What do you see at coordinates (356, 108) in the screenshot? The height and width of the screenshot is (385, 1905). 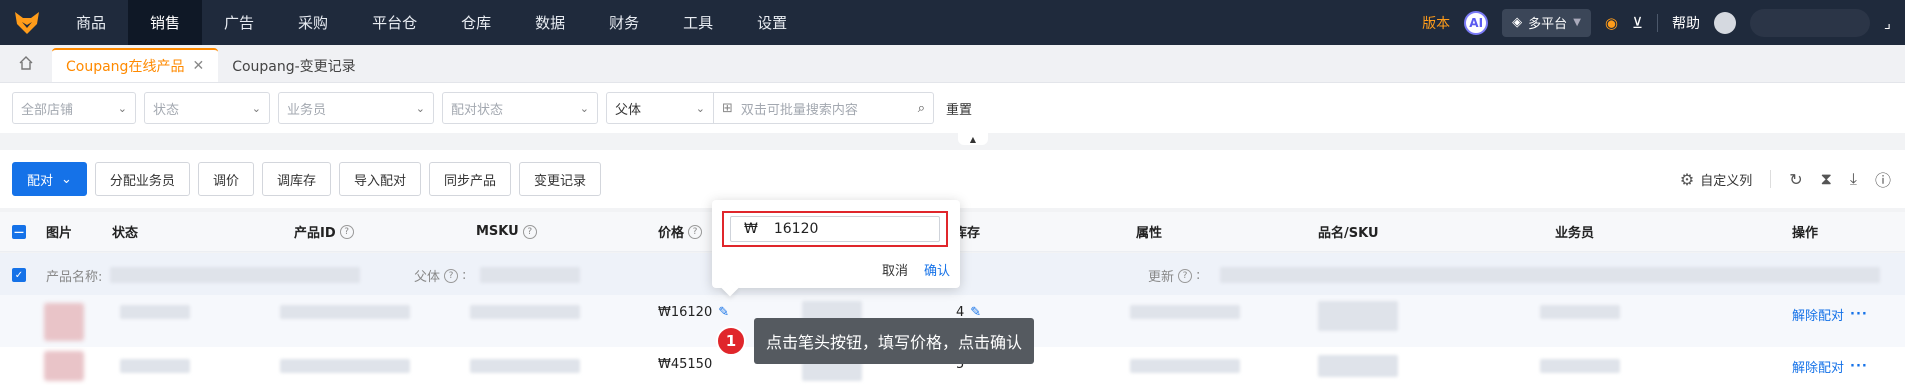 I see `salesperson-select: 业务员 ⌄` at bounding box center [356, 108].